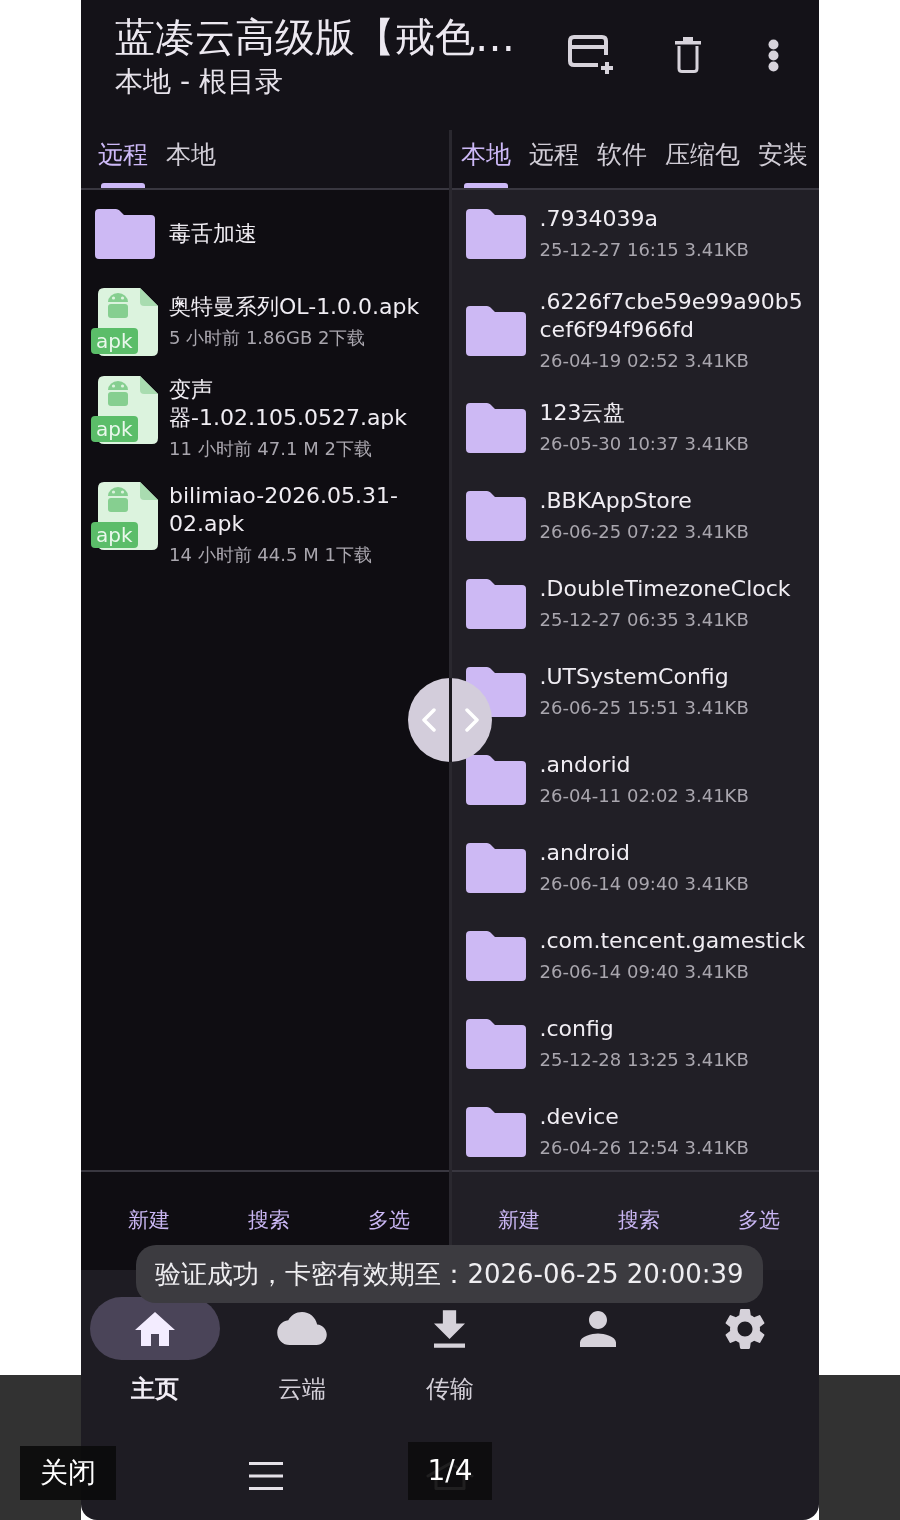 Image resolution: width=900 pixels, height=1520 pixels. What do you see at coordinates (644, 250) in the screenshot?
I see `file-details: 25-12-27 16:15 3.41KB` at bounding box center [644, 250].